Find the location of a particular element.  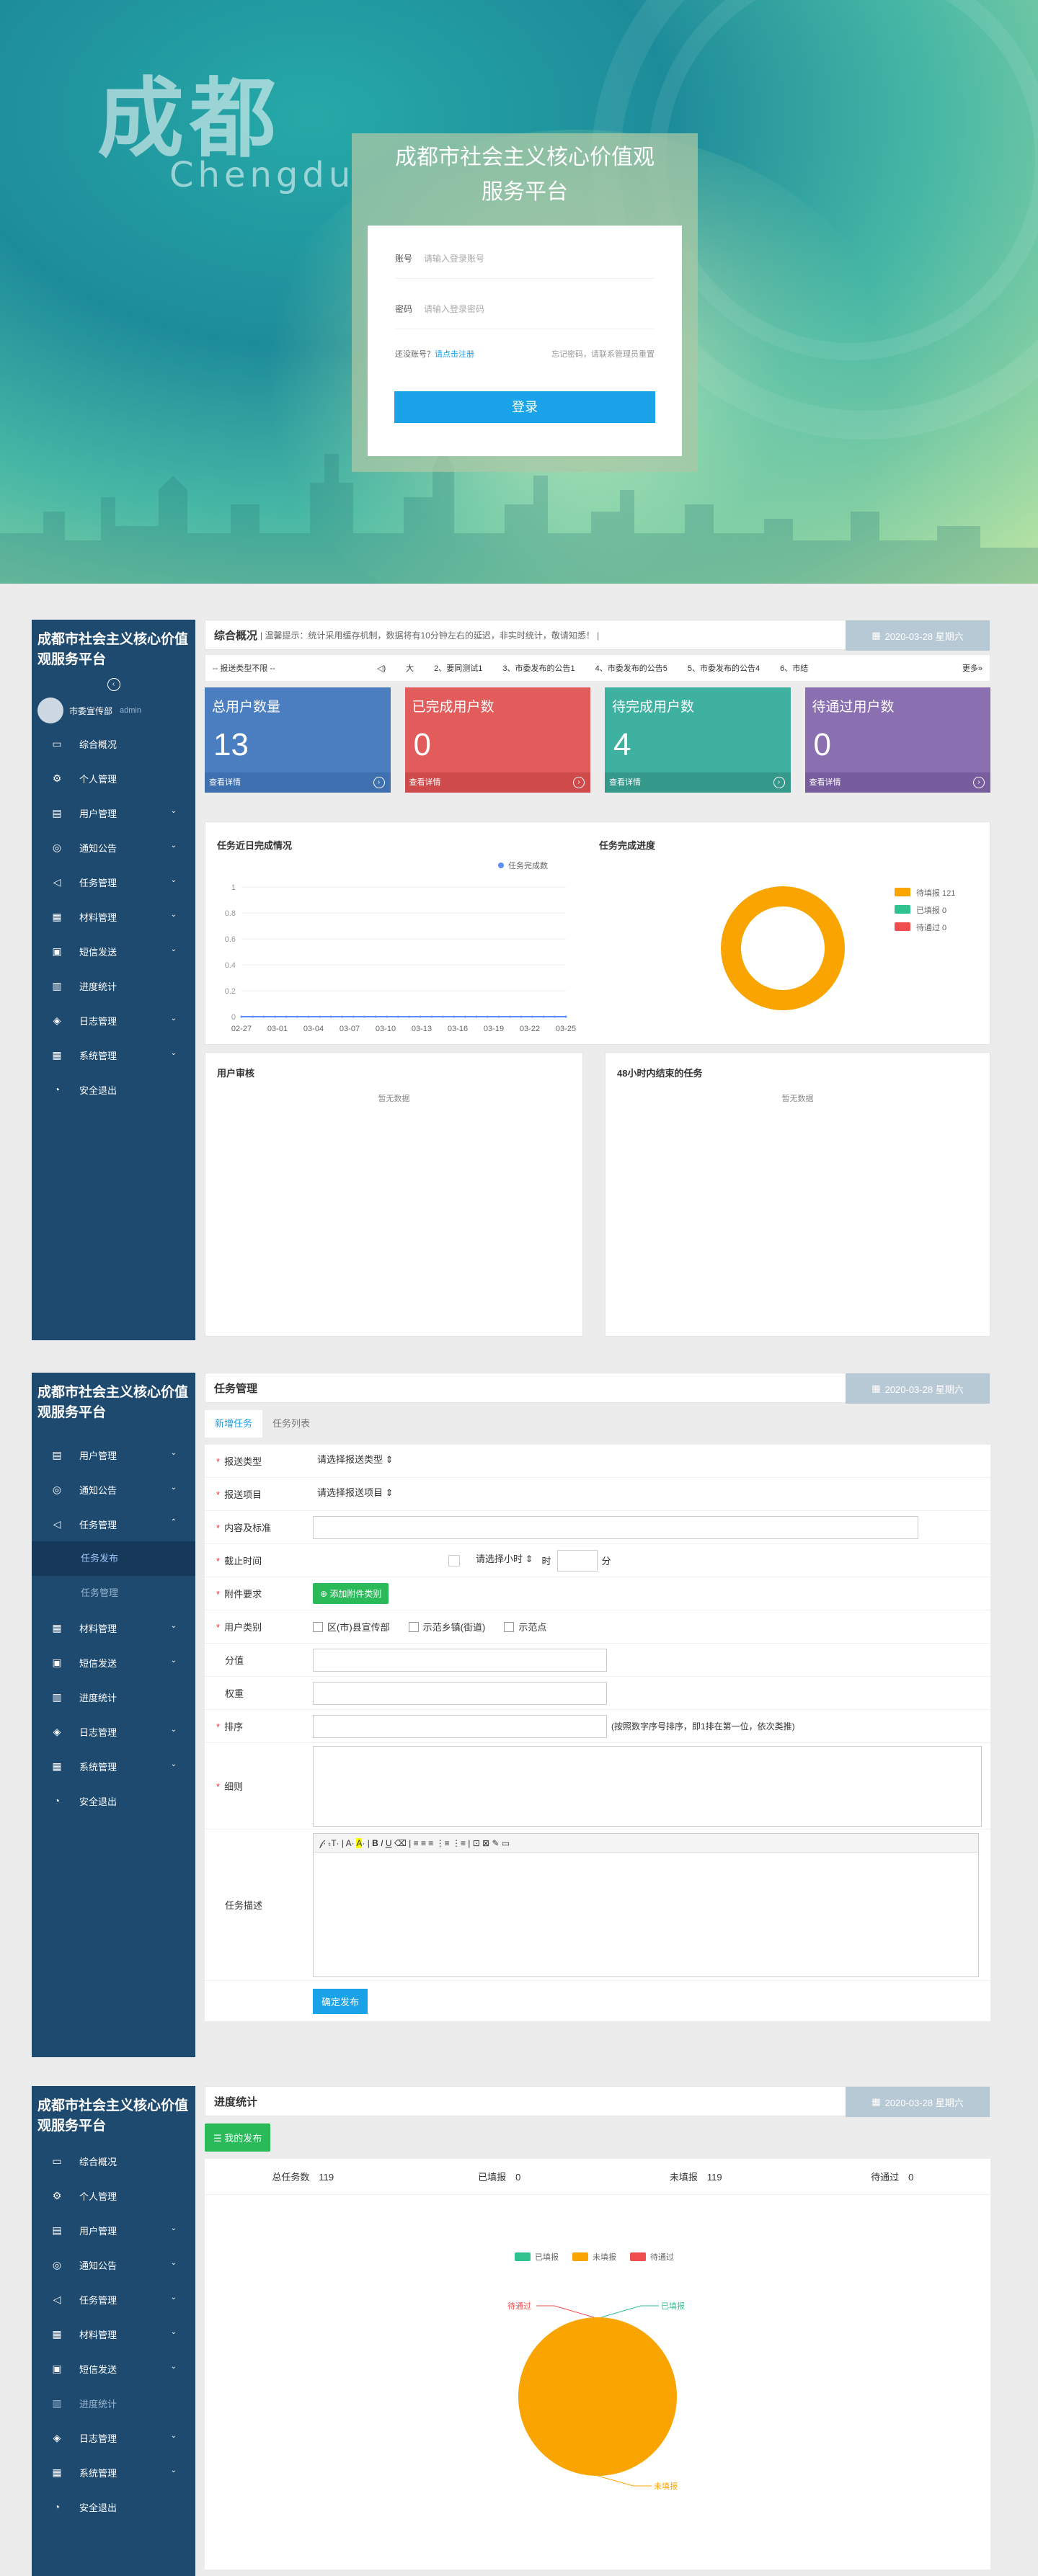

task-tabs: 新增任务 任务列表 is located at coordinates (597, 1424).